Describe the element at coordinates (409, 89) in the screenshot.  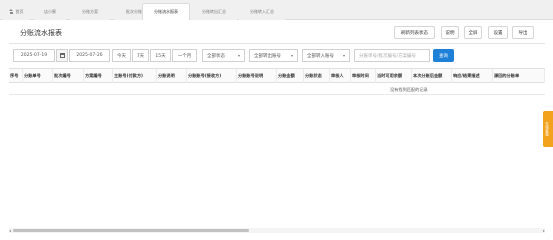
I see `empty-message: 没有找到匹配的记录` at that location.